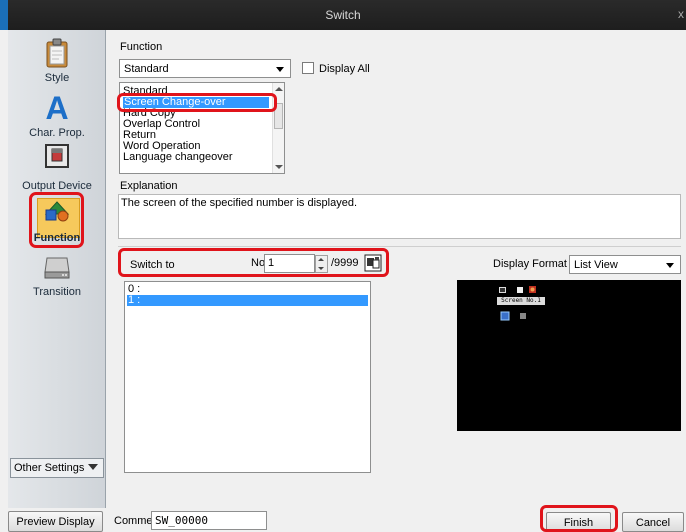  What do you see at coordinates (253, 262) in the screenshot?
I see `switch-to-highlight` at bounding box center [253, 262].